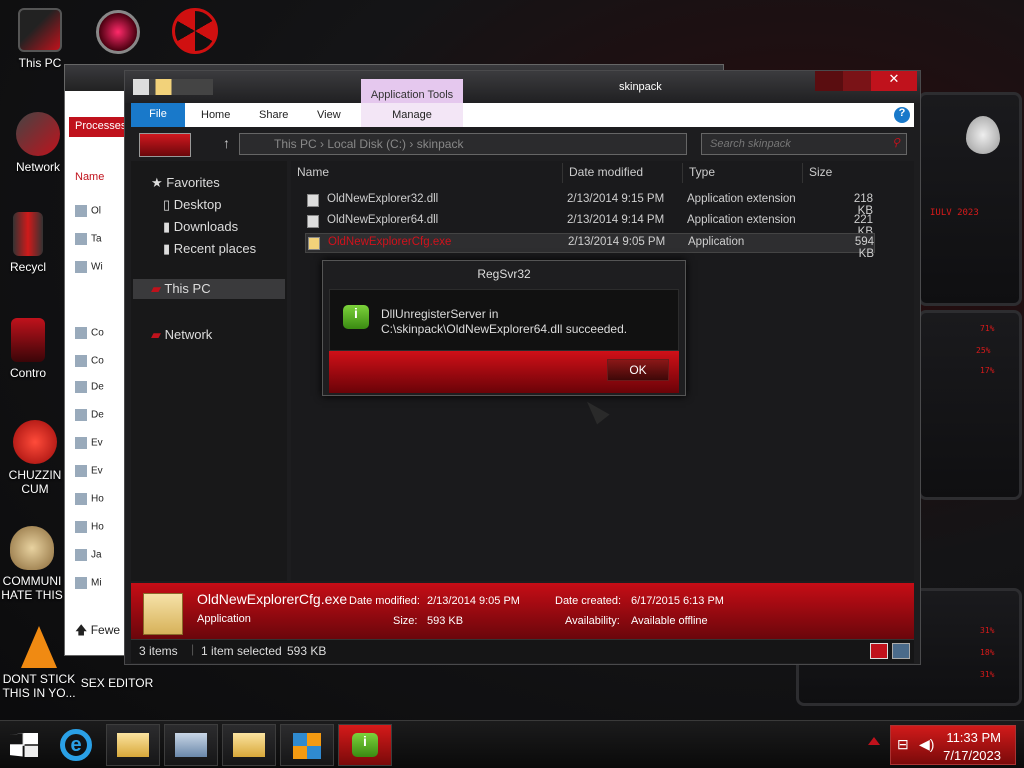 The image size is (1024, 768). What do you see at coordinates (24, 745) in the screenshot?
I see `start-button` at bounding box center [24, 745].